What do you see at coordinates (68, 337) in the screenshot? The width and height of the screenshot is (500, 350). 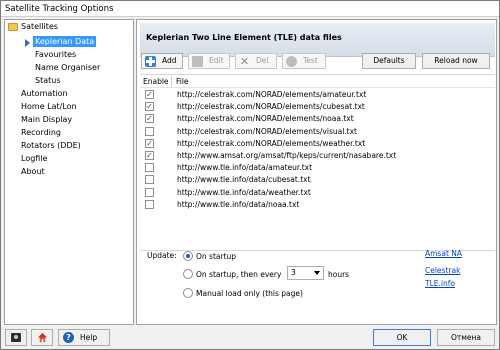 I see `help-icon: ?` at bounding box center [68, 337].